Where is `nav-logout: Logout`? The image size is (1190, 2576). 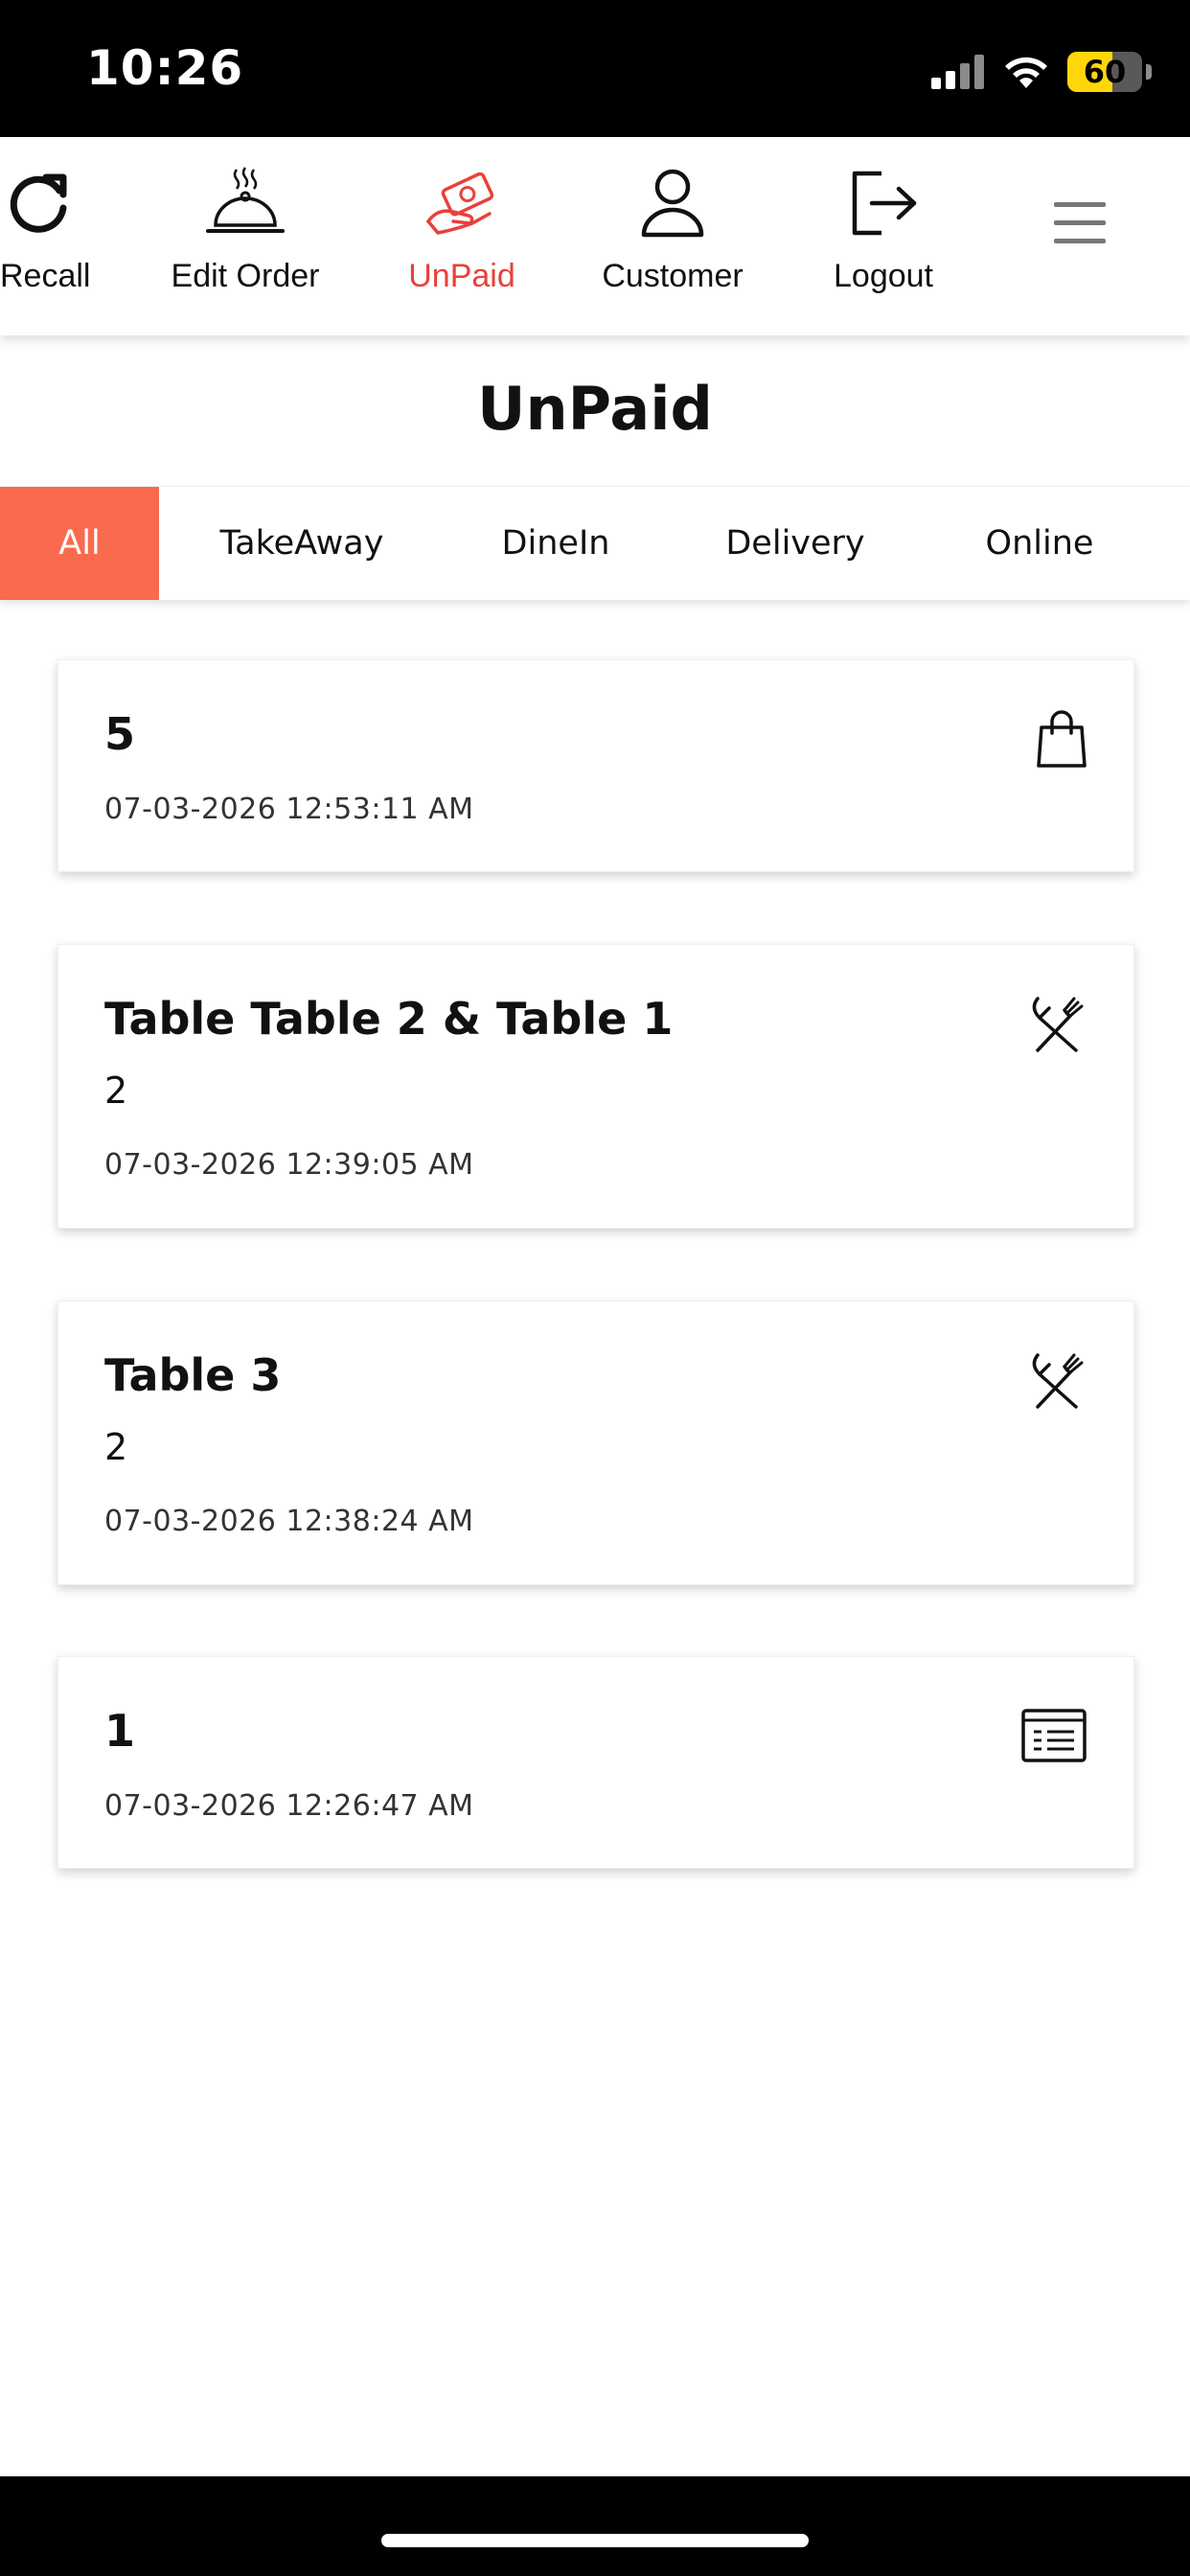
nav-logout: Logout is located at coordinates (884, 229).